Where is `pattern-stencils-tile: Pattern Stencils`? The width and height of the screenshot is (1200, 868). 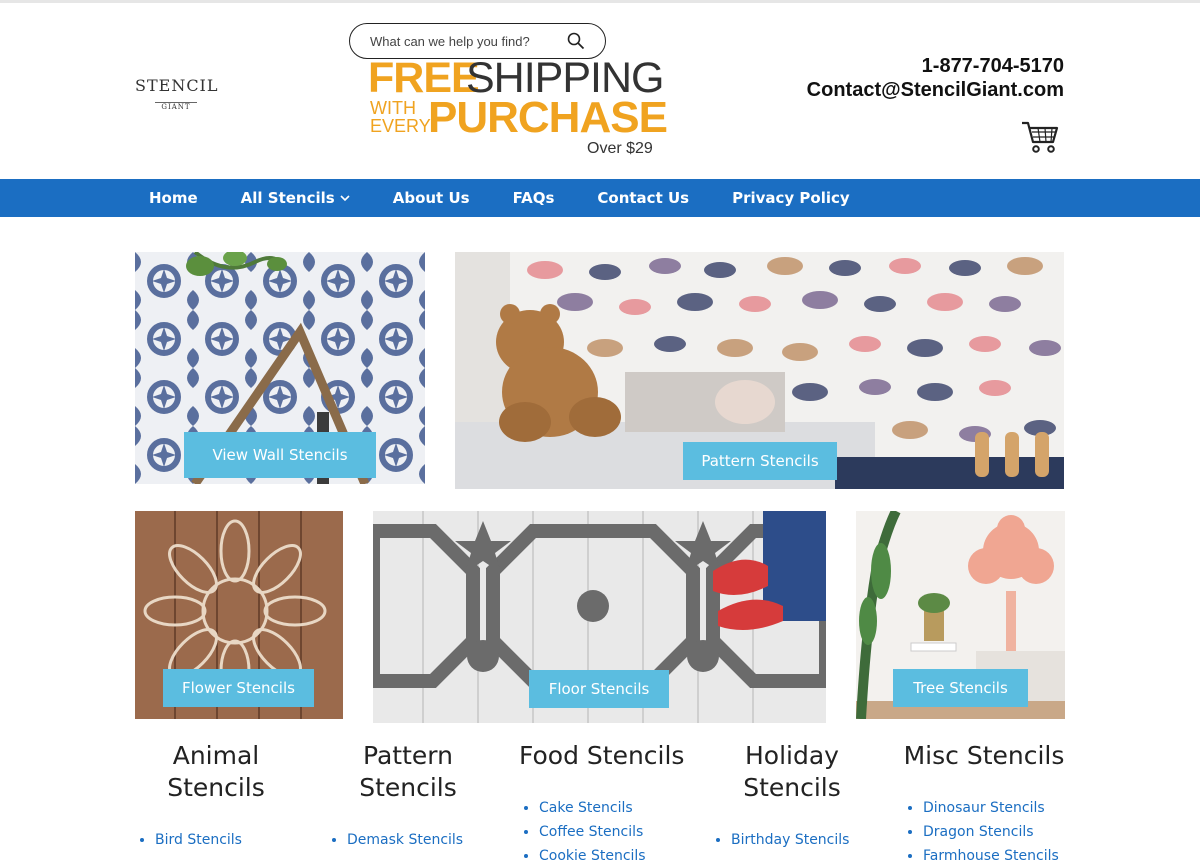
pattern-stencils-tile: Pattern Stencils is located at coordinates (759, 370).